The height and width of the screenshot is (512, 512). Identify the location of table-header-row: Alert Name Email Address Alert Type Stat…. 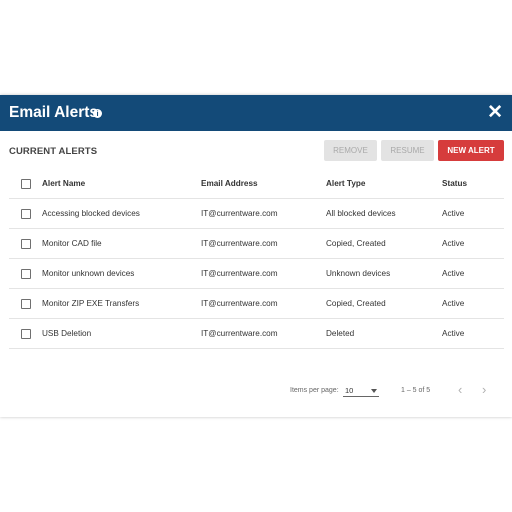
(256, 184).